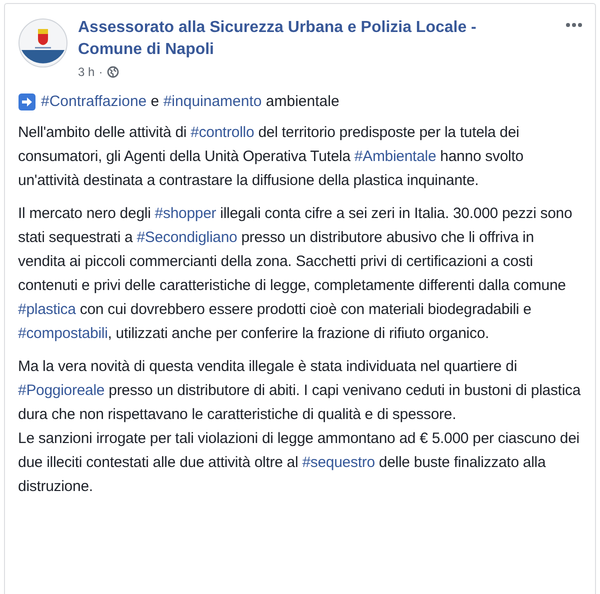  I want to click on page-logo-icon, so click(43, 43).